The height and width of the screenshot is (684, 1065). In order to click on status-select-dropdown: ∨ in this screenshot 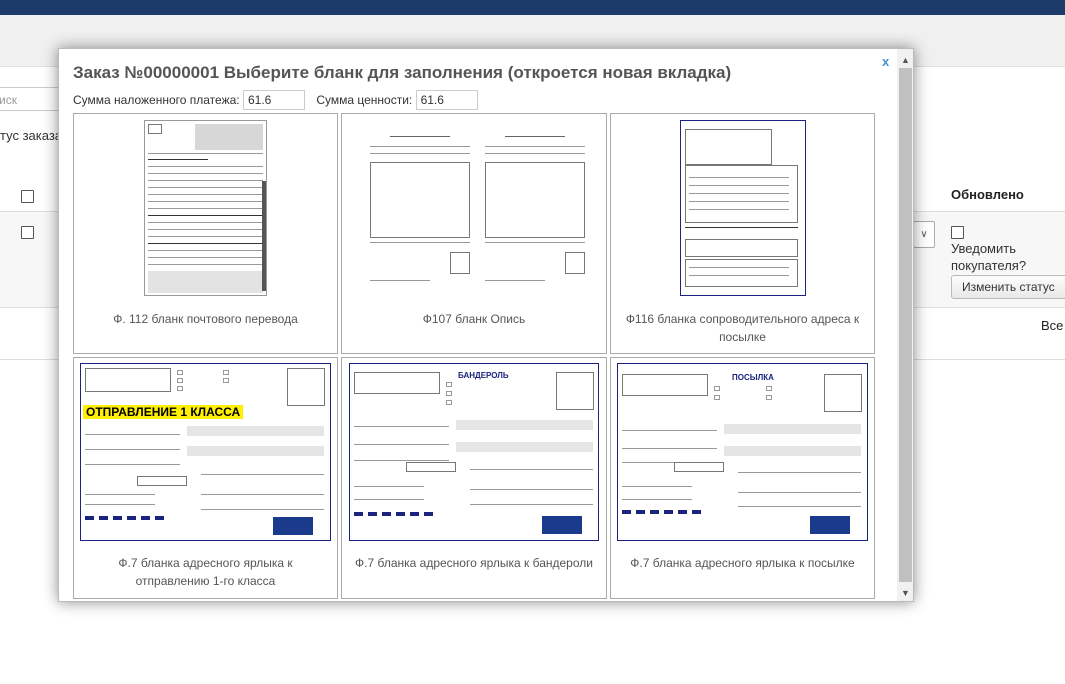, I will do `click(924, 234)`.